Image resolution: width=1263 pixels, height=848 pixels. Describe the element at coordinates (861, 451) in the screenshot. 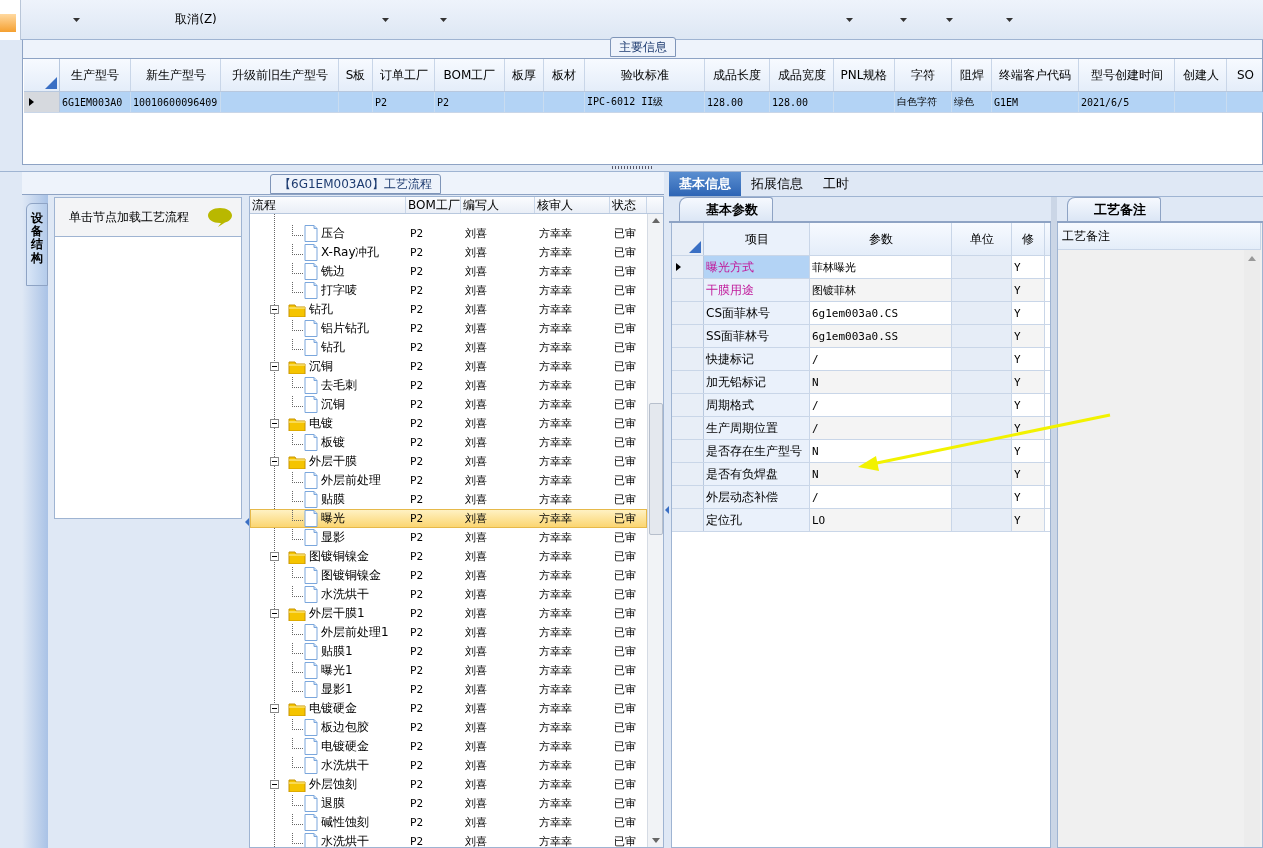

I see `table-row: 是否存在生产型号 N Y` at that location.